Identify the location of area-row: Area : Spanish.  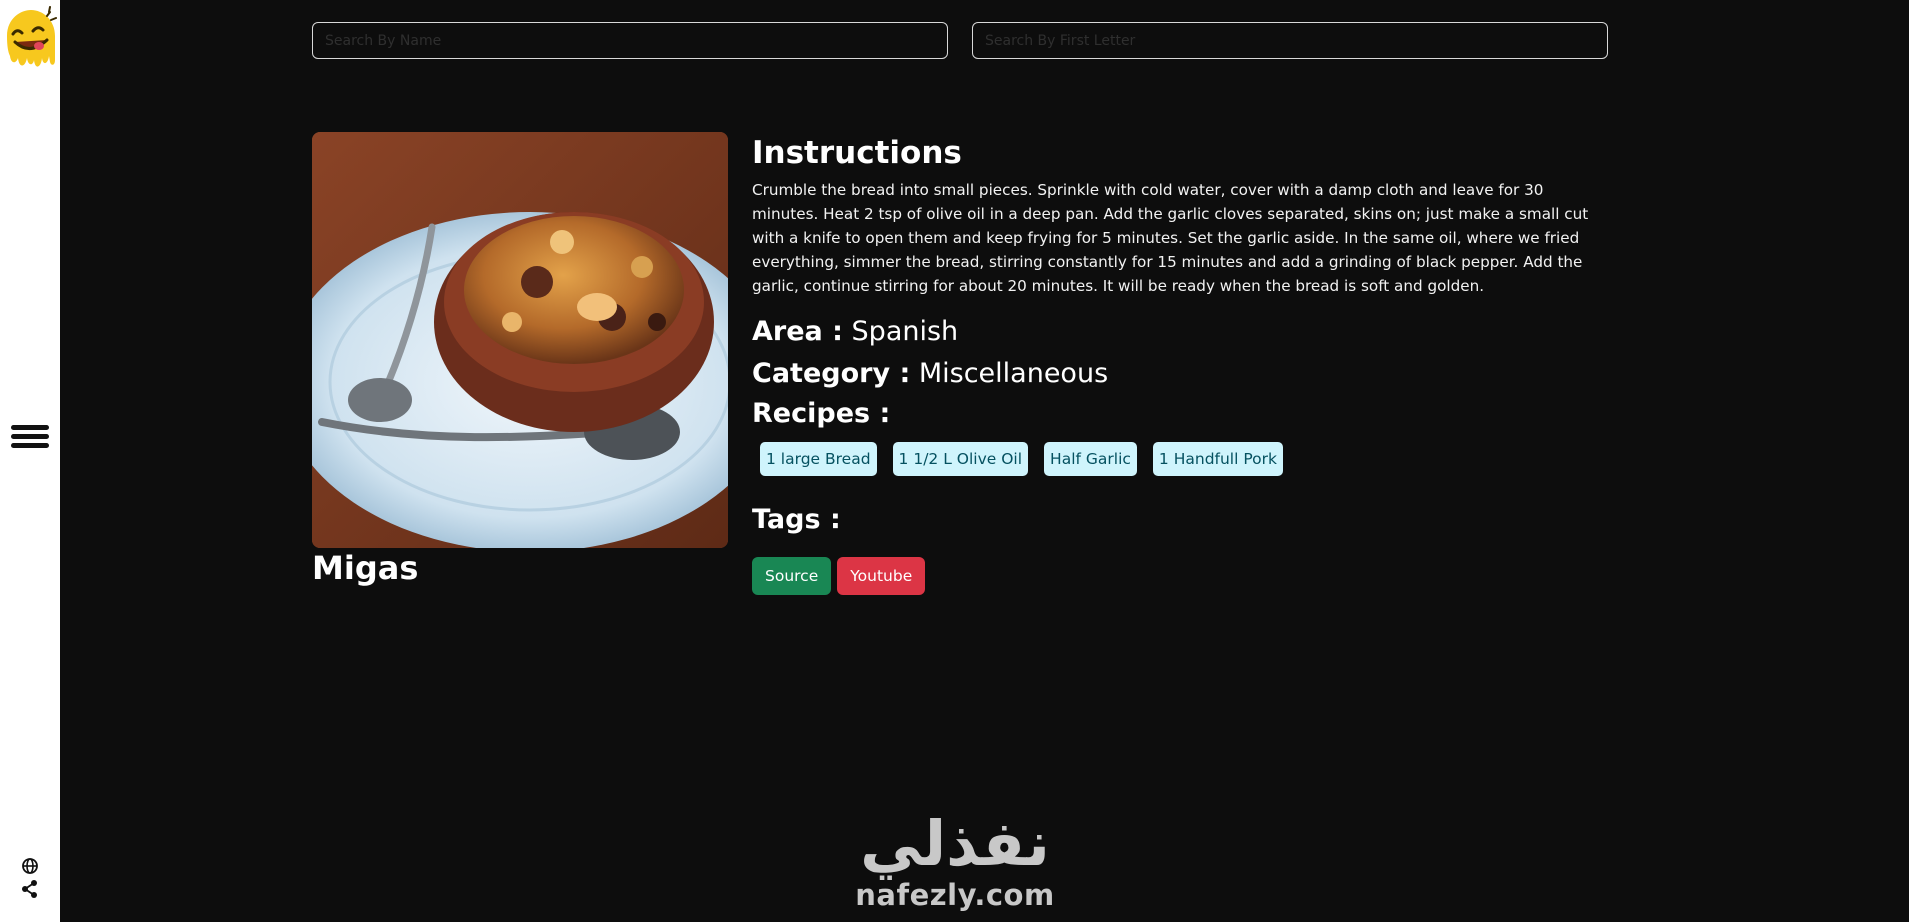
(1182, 332).